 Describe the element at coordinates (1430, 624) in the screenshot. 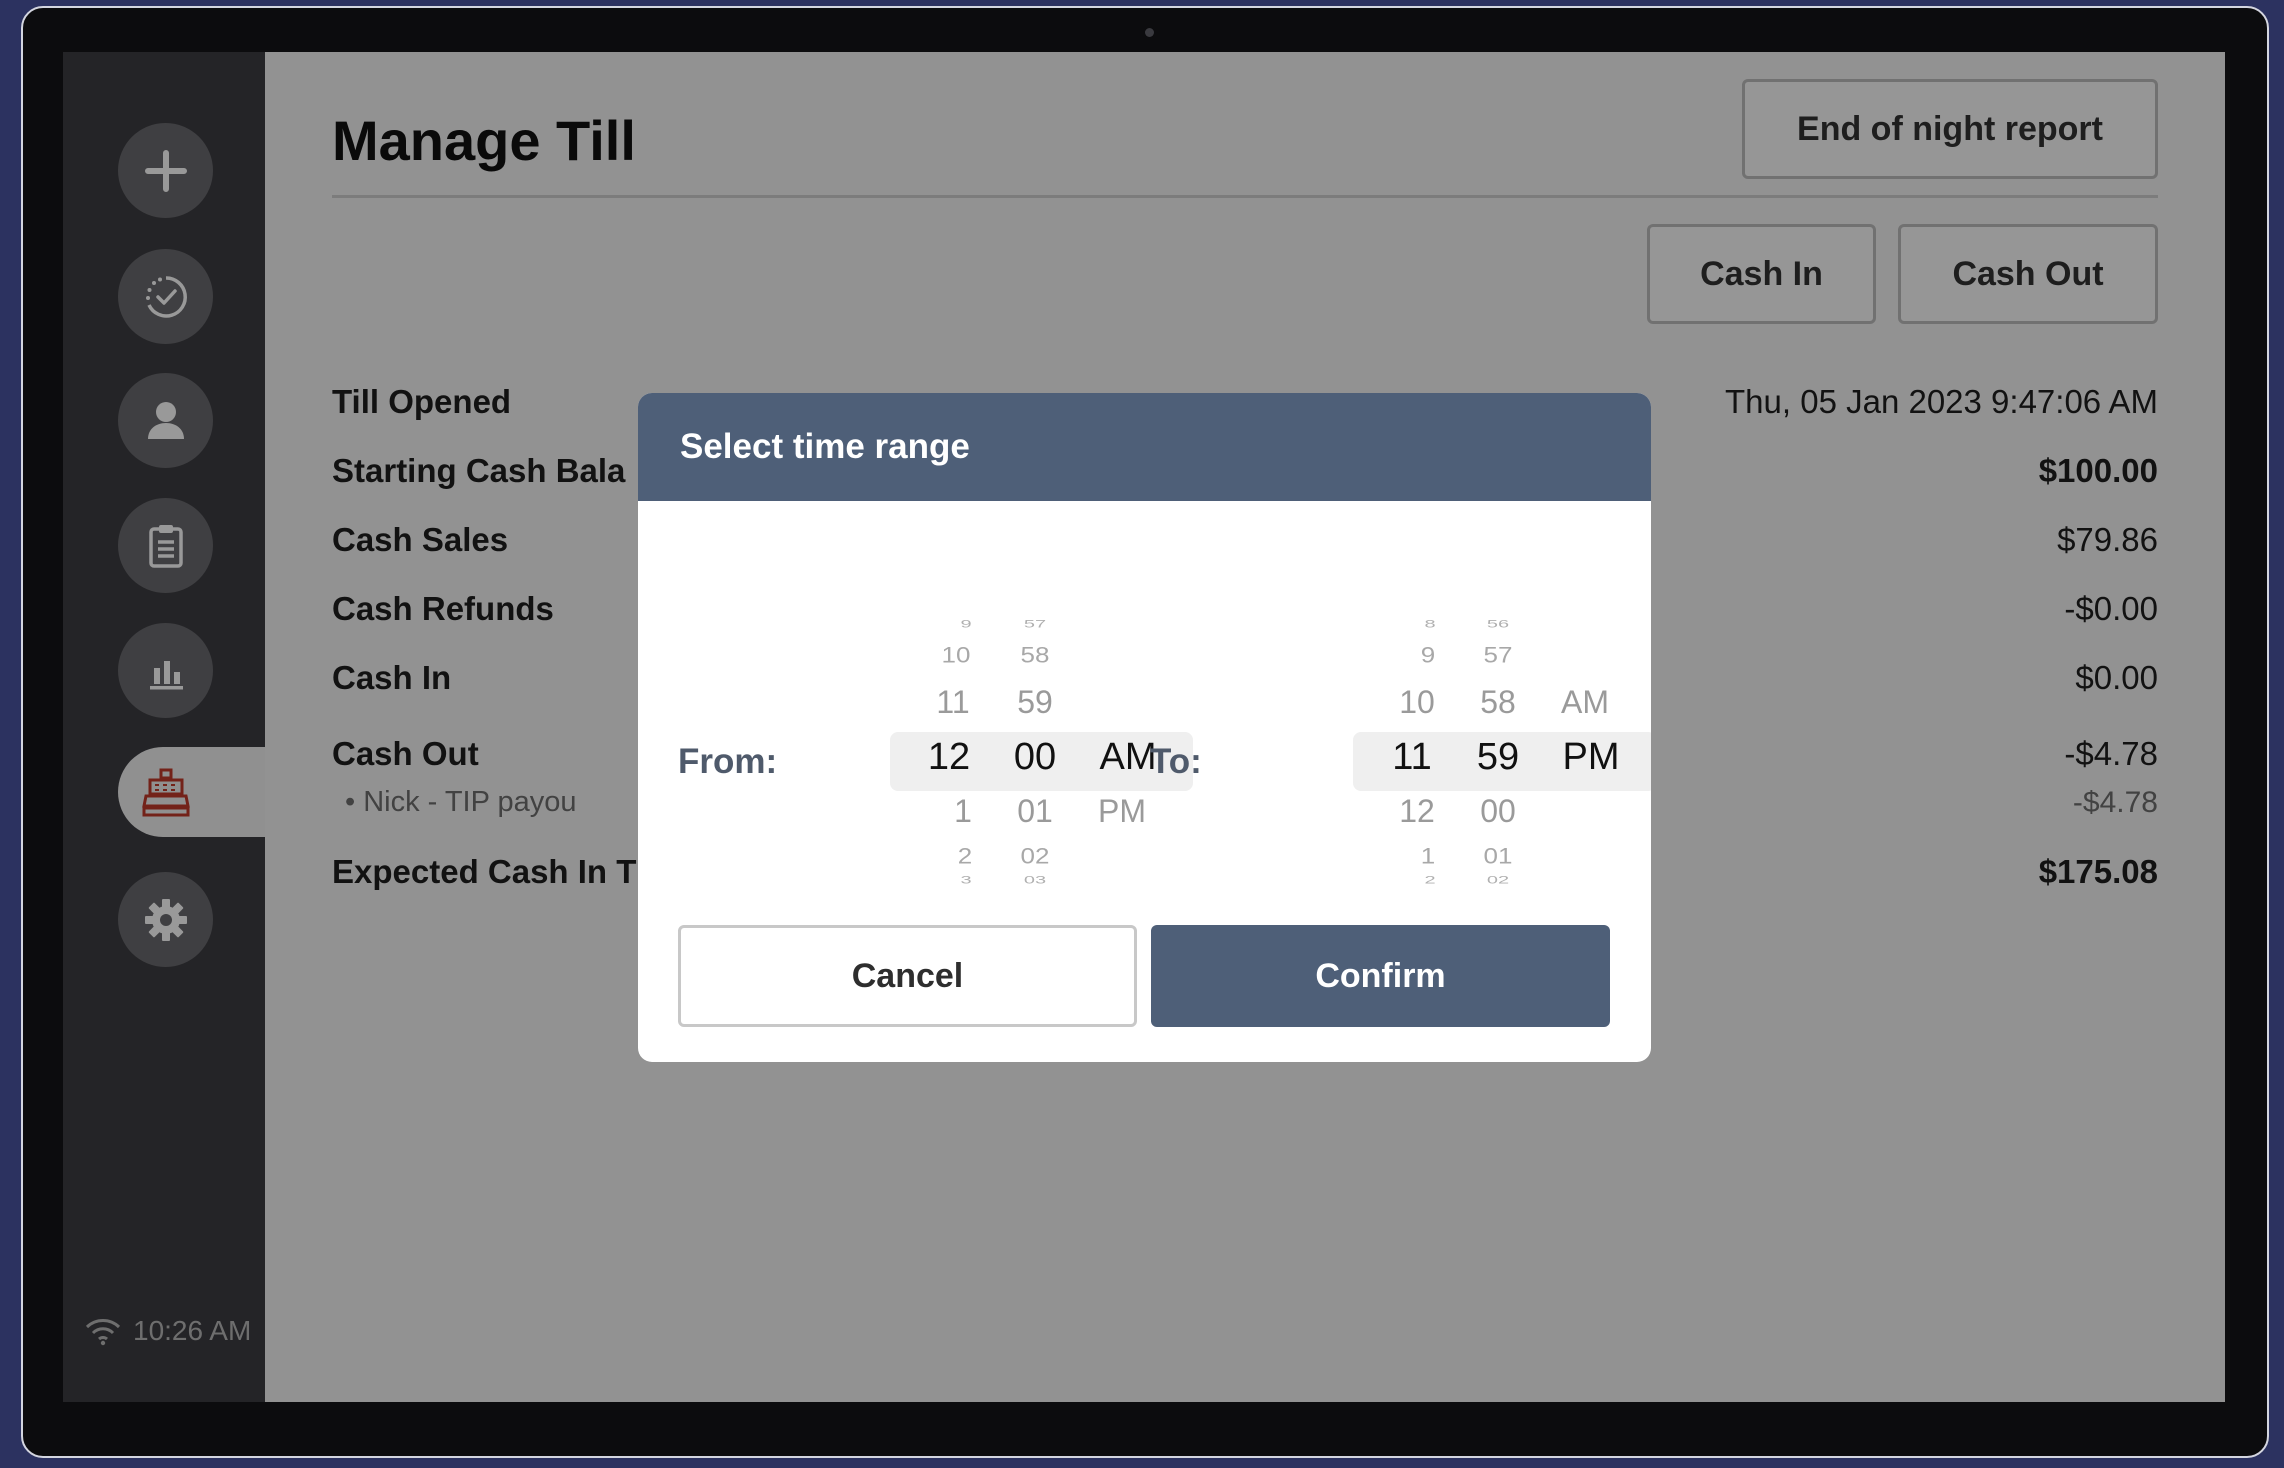

I see `picker-item: 8` at that location.